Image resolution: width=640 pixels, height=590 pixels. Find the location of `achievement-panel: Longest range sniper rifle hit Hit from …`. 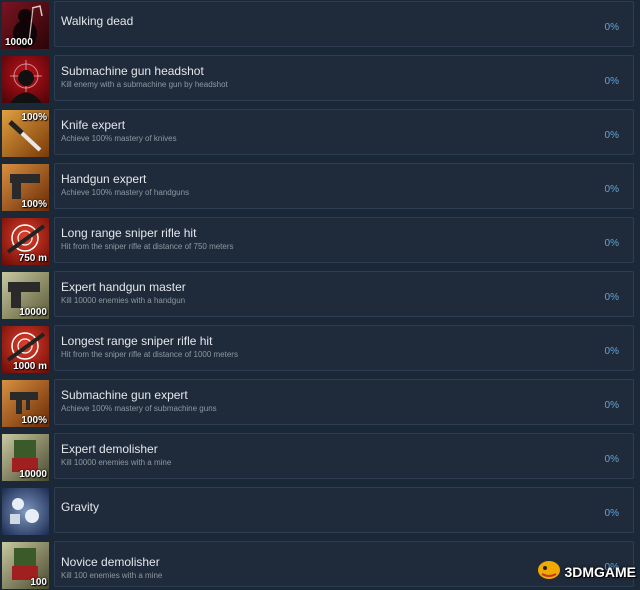

achievement-panel: Longest range sniper rifle hit Hit from … is located at coordinates (344, 348).